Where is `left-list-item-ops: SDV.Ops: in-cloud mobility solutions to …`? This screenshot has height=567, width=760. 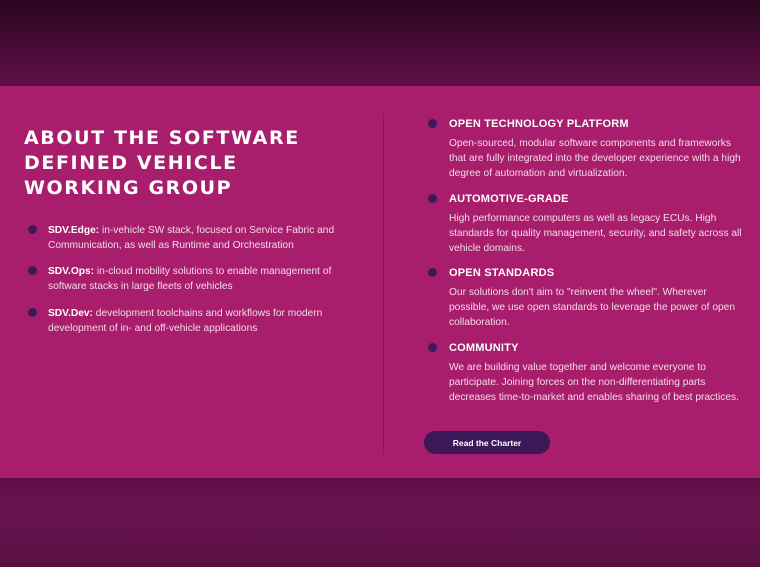 left-list-item-ops: SDV.Ops: in-cloud mobility solutions to … is located at coordinates (198, 279).